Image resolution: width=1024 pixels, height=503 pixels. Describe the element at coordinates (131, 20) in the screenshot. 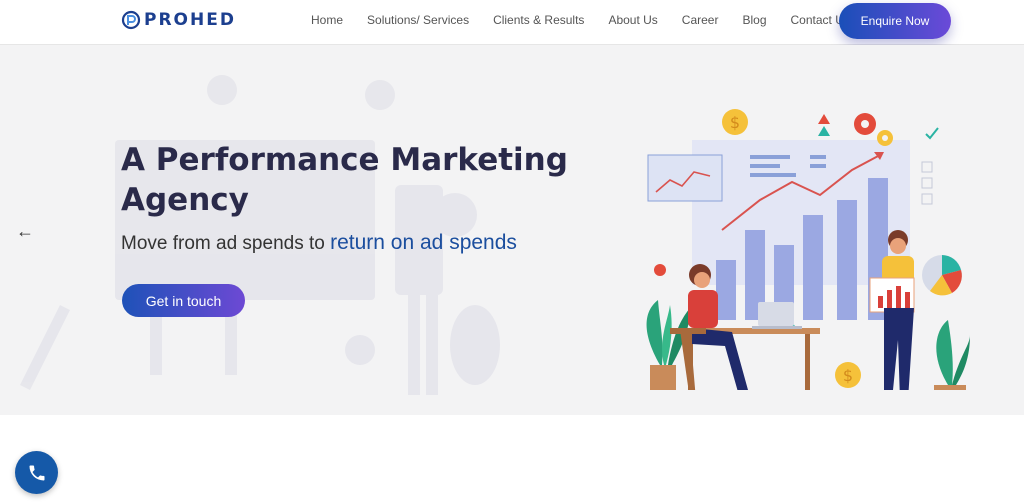

I see `logo-icon` at that location.